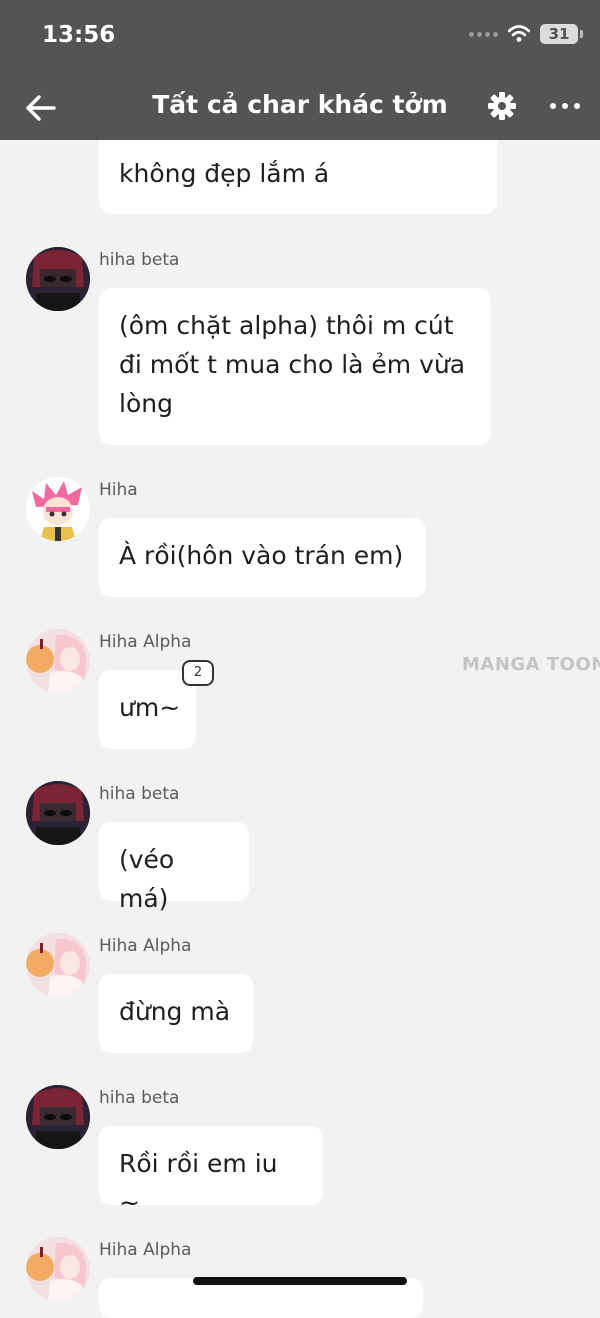 Image resolution: width=600 pixels, height=1318 pixels. I want to click on watermark: MANGA TOON, so click(531, 664).